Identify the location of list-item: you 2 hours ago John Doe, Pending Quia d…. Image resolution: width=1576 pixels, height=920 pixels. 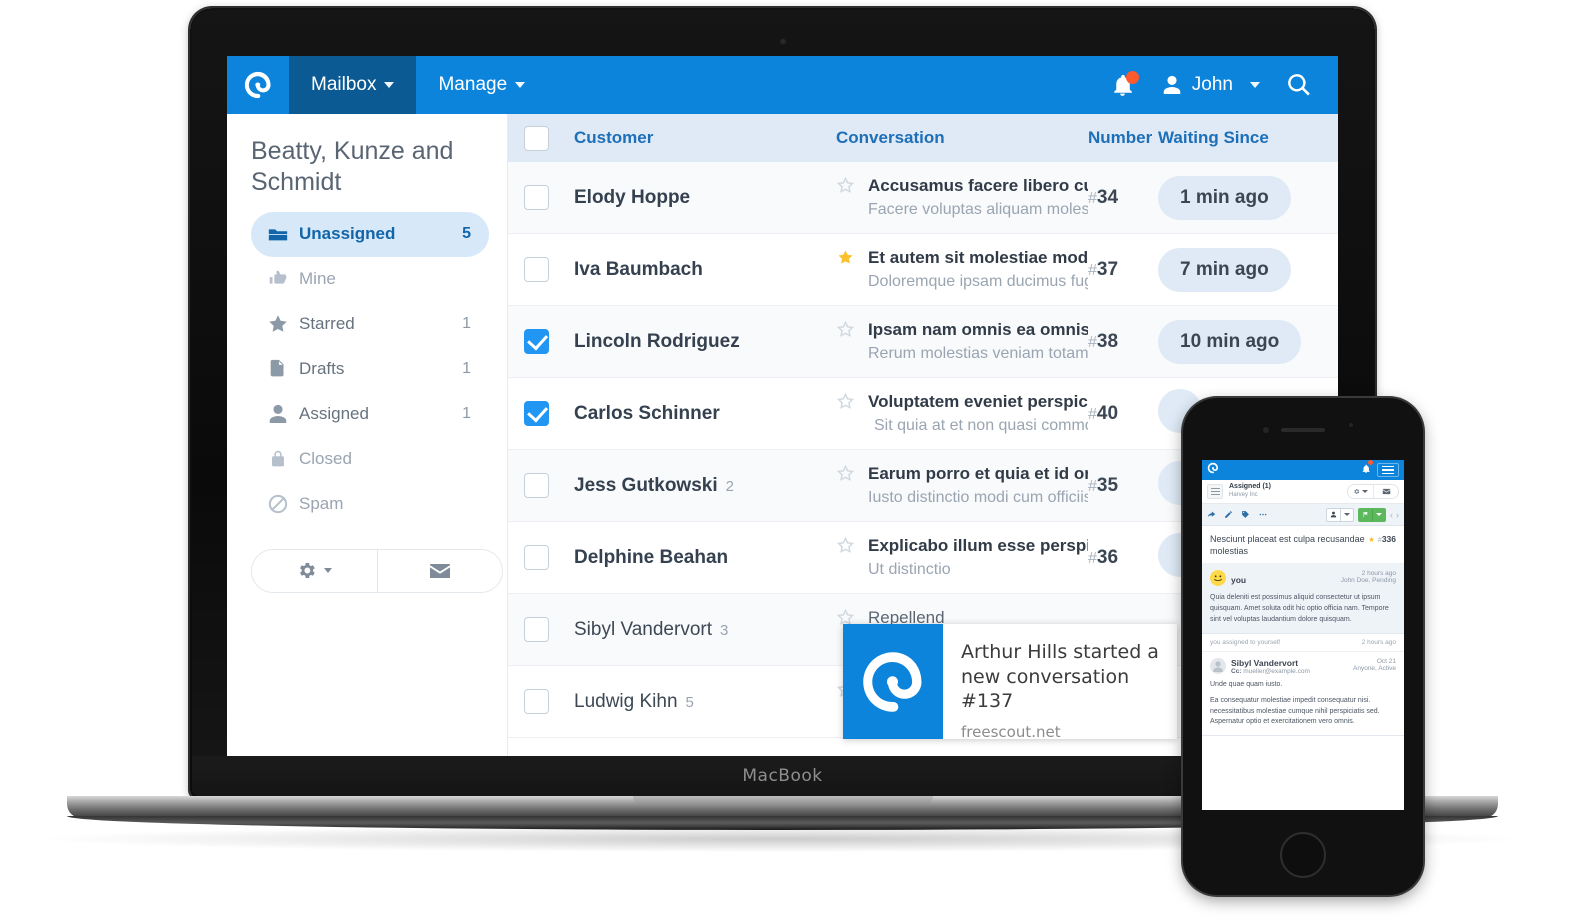
(1303, 599).